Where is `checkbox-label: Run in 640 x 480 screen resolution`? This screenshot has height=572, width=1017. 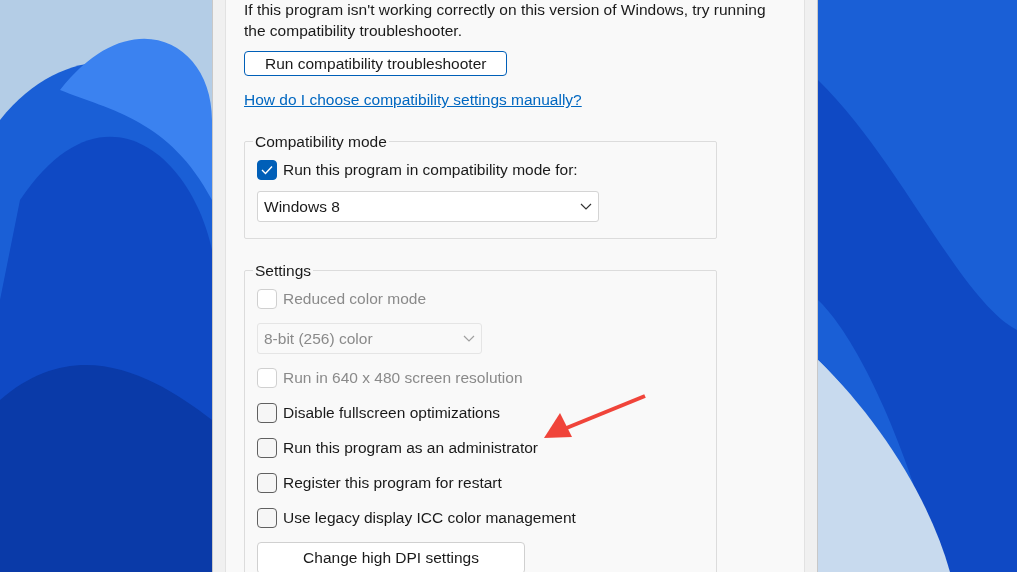
checkbox-label: Run in 640 x 480 screen resolution is located at coordinates (403, 378).